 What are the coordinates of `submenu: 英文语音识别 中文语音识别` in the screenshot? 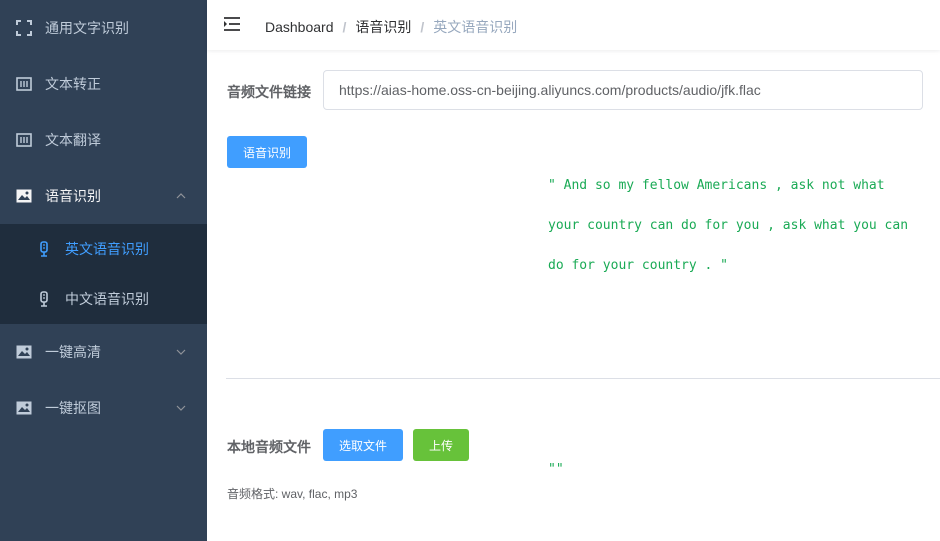 It's located at (103, 274).